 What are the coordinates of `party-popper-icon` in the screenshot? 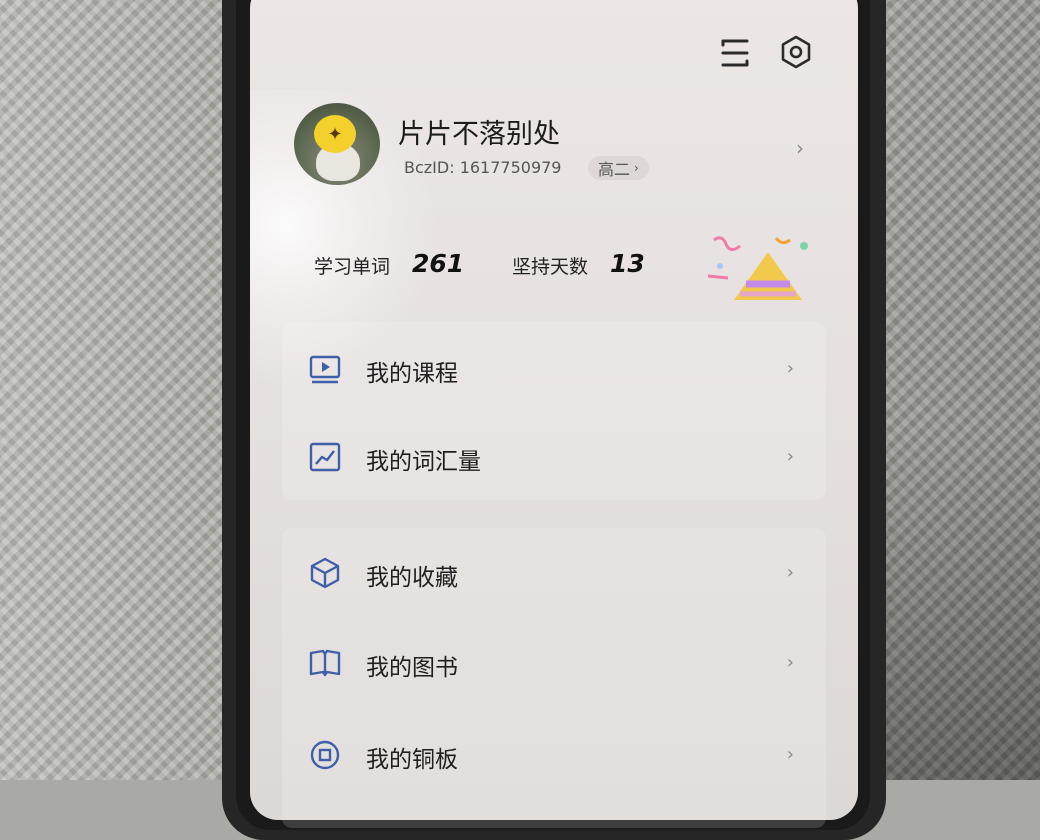 It's located at (761, 268).